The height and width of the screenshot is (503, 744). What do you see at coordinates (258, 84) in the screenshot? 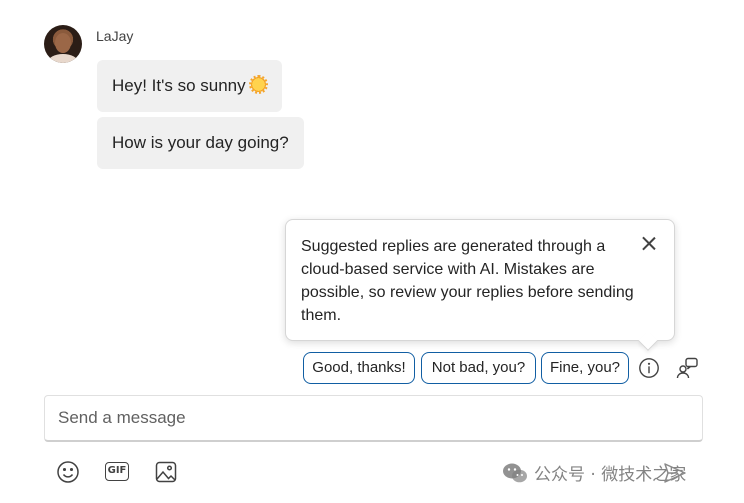
I see `sun-emoji-icon` at bounding box center [258, 84].